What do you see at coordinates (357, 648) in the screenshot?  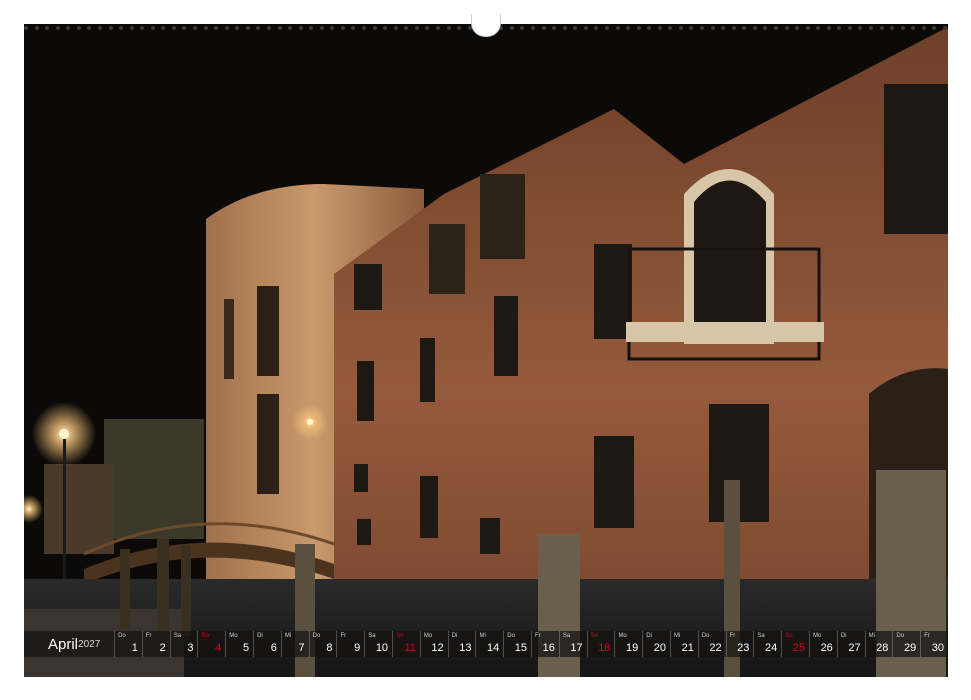 I see `day-number: 9` at bounding box center [357, 648].